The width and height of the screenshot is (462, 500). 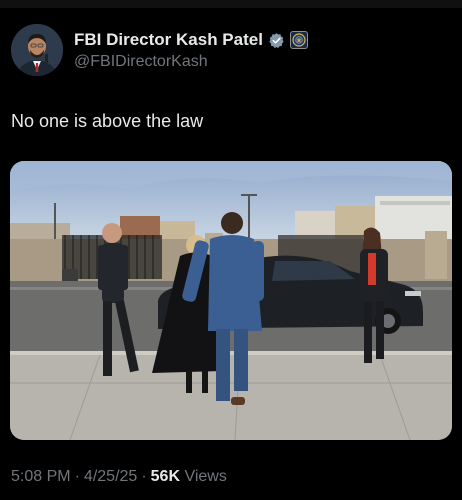 I want to click on views-label: Views, so click(x=205, y=476).